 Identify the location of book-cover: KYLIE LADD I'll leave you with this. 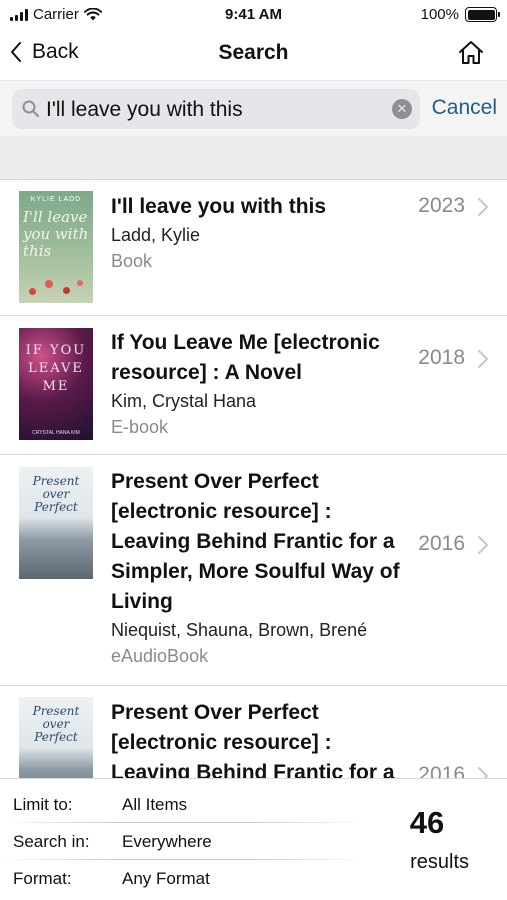
(56, 247).